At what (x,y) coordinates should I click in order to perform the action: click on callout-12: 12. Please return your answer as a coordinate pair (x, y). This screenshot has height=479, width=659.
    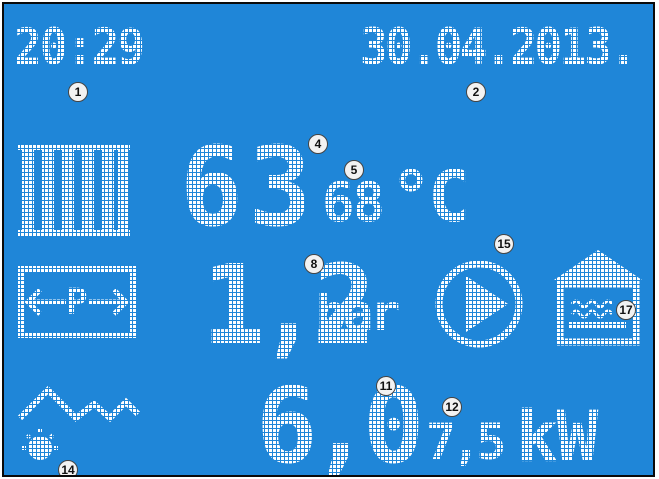
    Looking at the image, I should click on (452, 407).